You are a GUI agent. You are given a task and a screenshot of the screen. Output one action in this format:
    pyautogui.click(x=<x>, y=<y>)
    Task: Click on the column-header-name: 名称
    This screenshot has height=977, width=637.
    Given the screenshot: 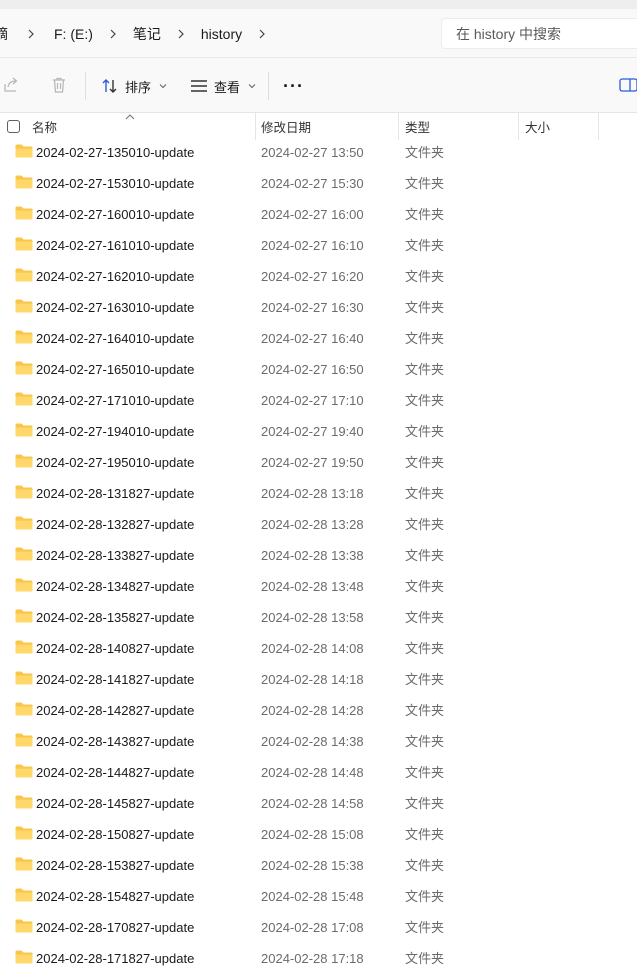 What is the action you would take?
    pyautogui.click(x=44, y=126)
    